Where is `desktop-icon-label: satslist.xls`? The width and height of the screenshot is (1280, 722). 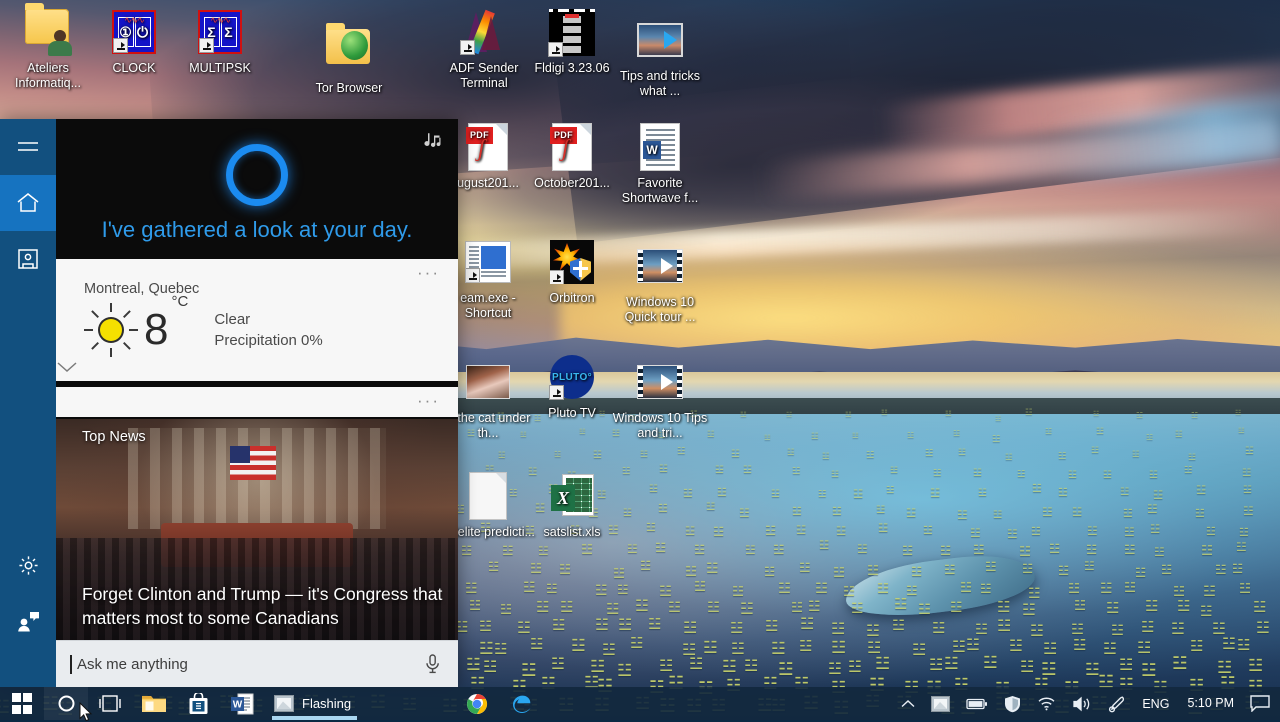
desktop-icon-label: satslist.xls is located at coordinates (572, 532).